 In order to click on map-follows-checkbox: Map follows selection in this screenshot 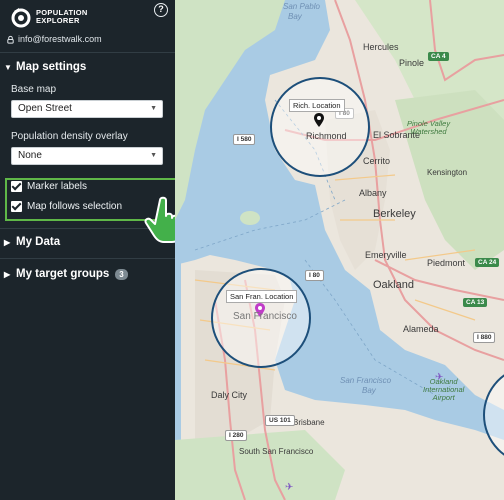, I will do `click(66, 206)`.